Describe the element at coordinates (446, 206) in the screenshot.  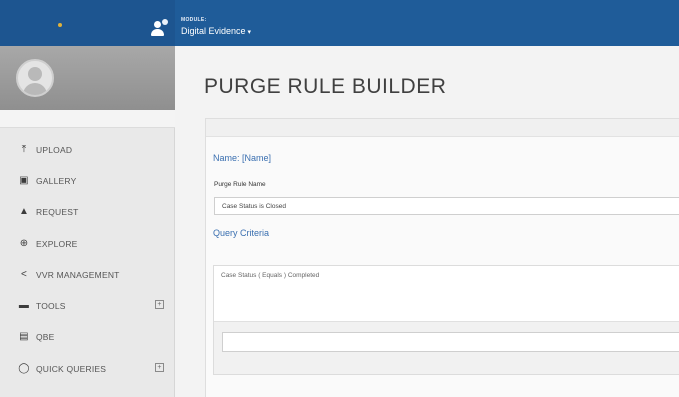
I see `rule-name-input` at that location.